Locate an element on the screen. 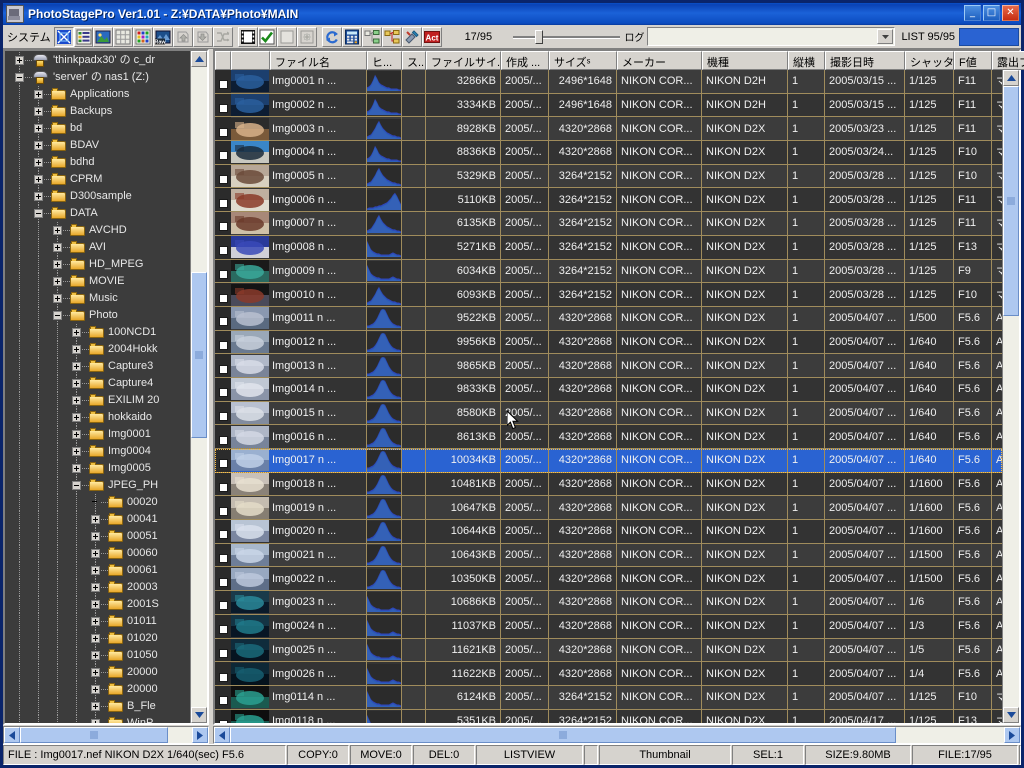  tree-hscroll-thumb is located at coordinates (94, 735).